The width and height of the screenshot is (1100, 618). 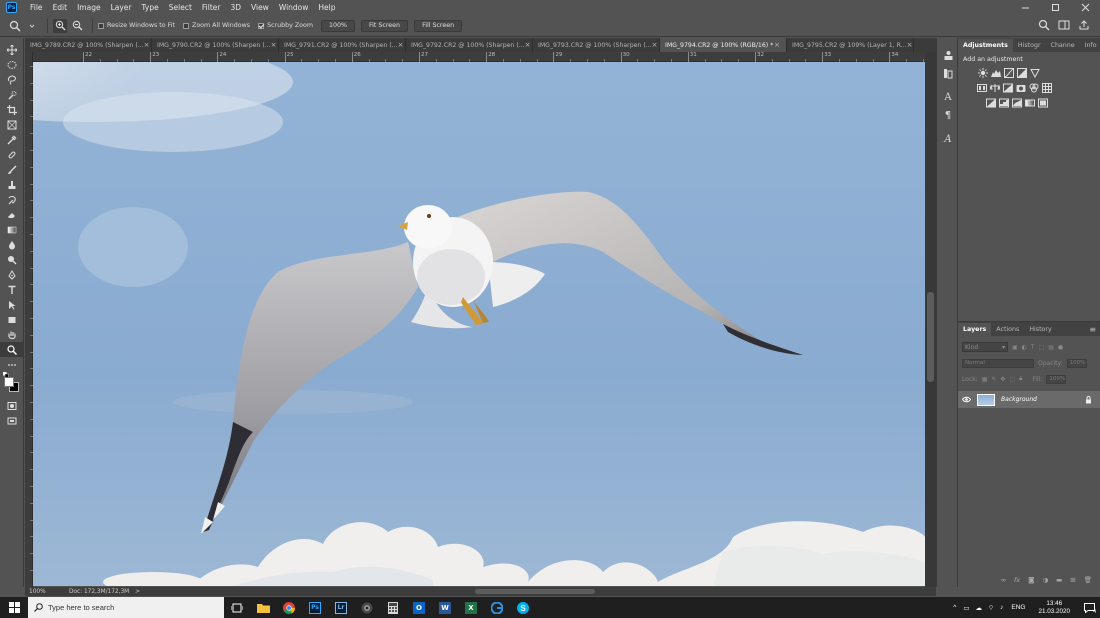 What do you see at coordinates (326, 7) in the screenshot?
I see `menu-help: Help` at bounding box center [326, 7].